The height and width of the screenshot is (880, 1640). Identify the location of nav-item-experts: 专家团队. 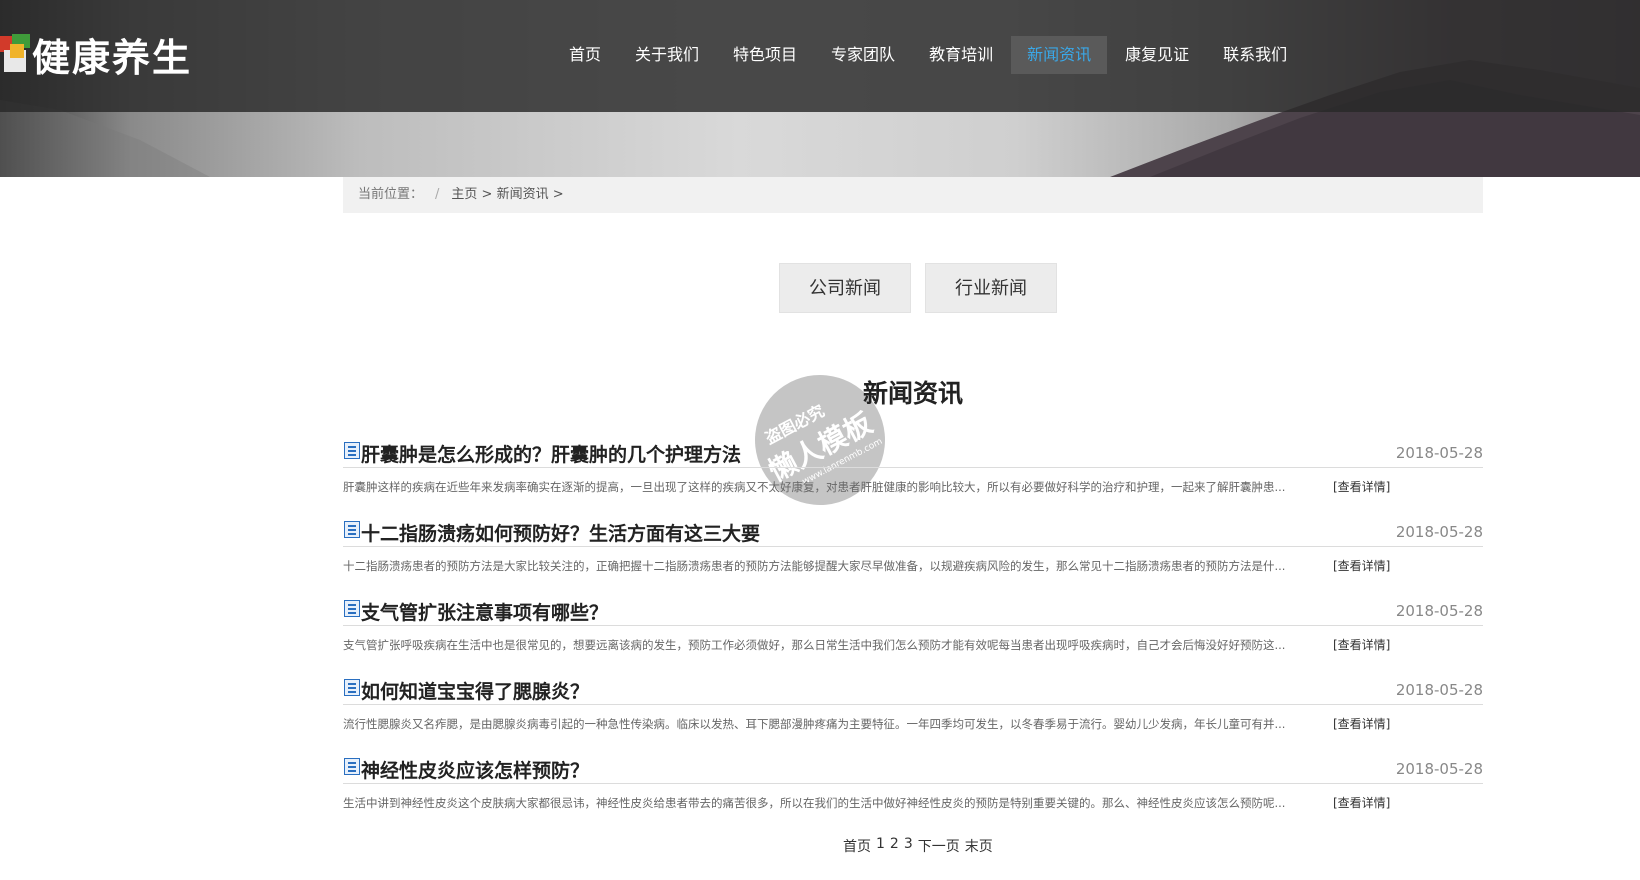
(863, 55).